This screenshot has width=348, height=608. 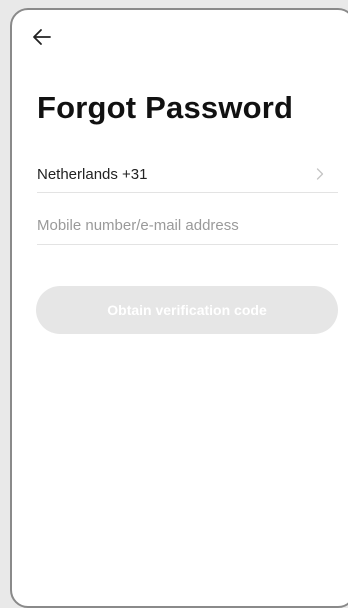 I want to click on account-input, so click(x=182, y=225).